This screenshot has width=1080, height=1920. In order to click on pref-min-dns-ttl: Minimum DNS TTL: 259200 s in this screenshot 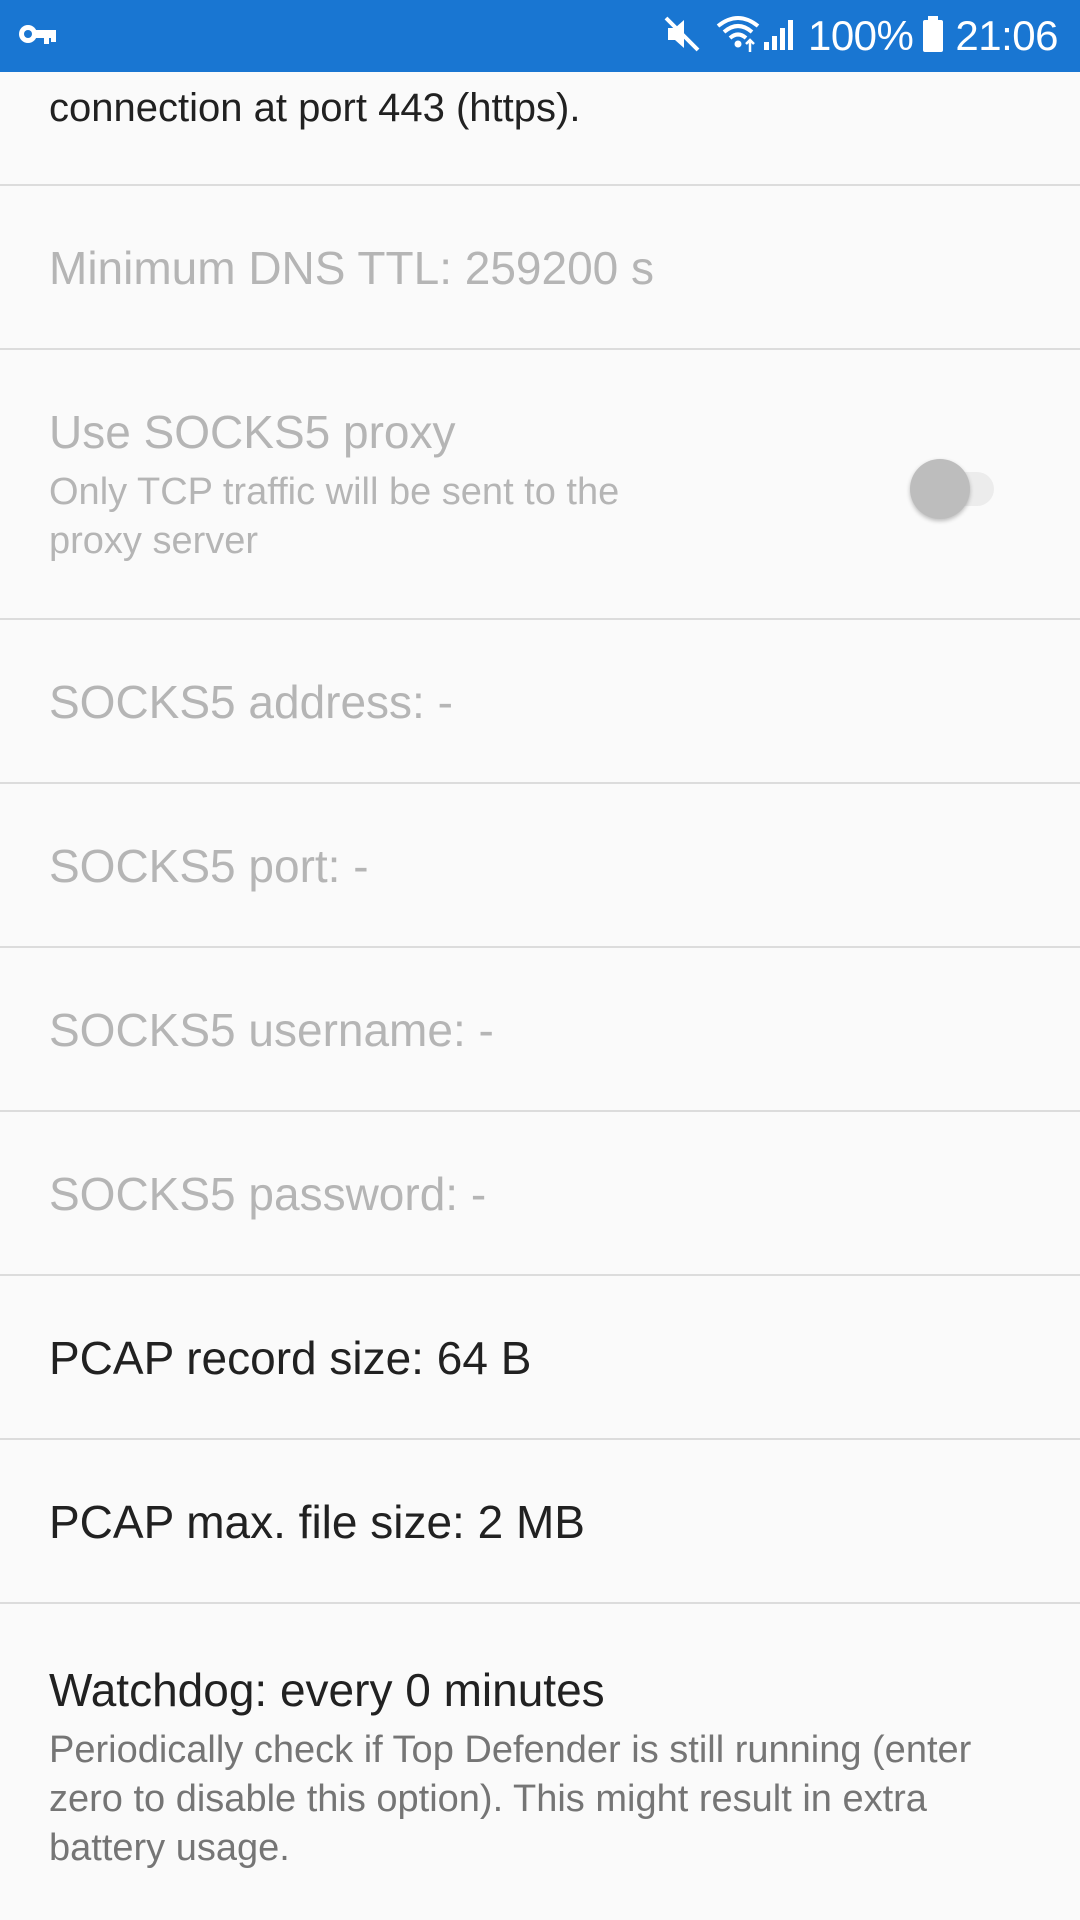, I will do `click(540, 268)`.